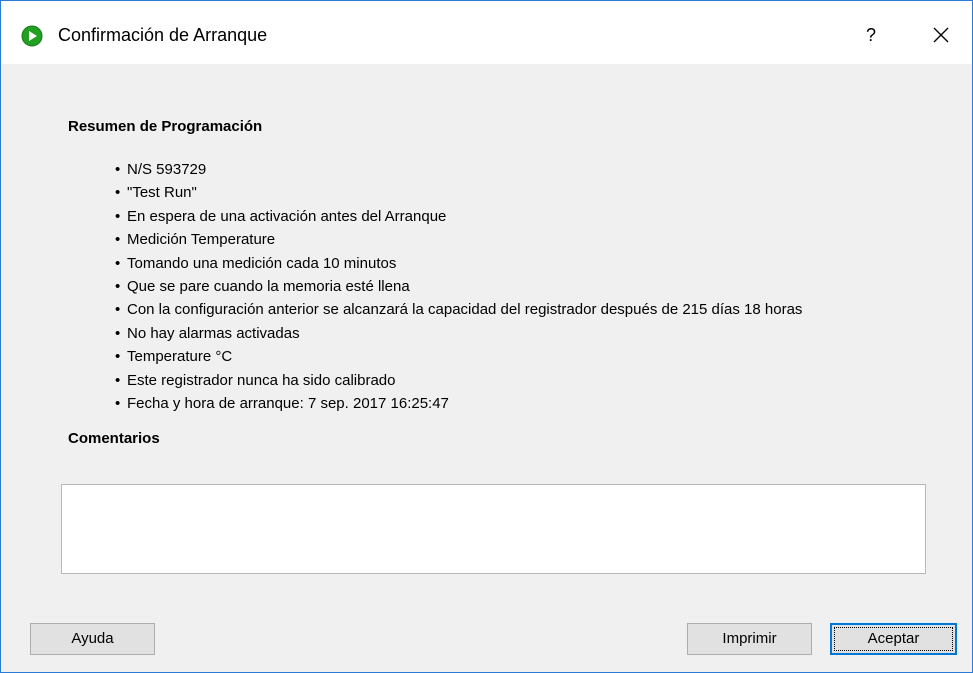 Image resolution: width=973 pixels, height=673 pixels. I want to click on green-play-icon, so click(32, 36).